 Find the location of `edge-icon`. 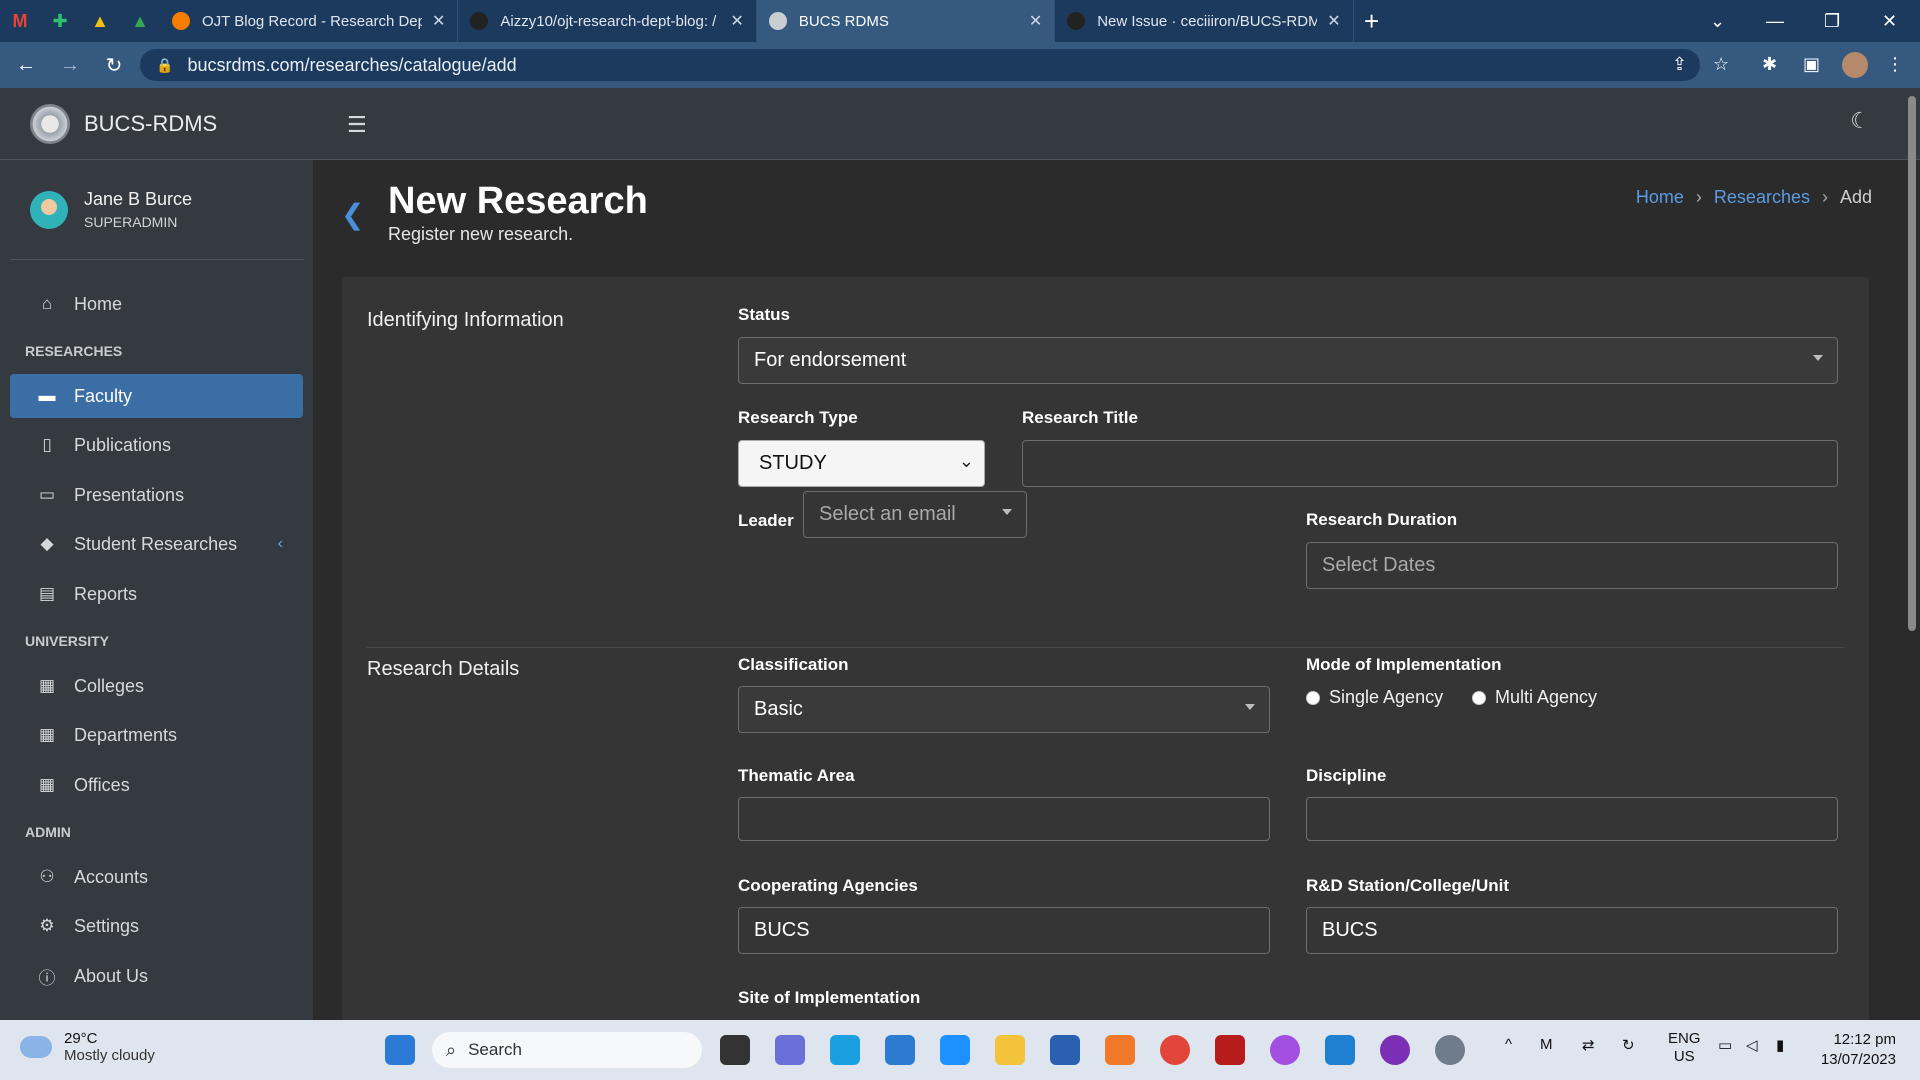

edge-icon is located at coordinates (845, 1050).